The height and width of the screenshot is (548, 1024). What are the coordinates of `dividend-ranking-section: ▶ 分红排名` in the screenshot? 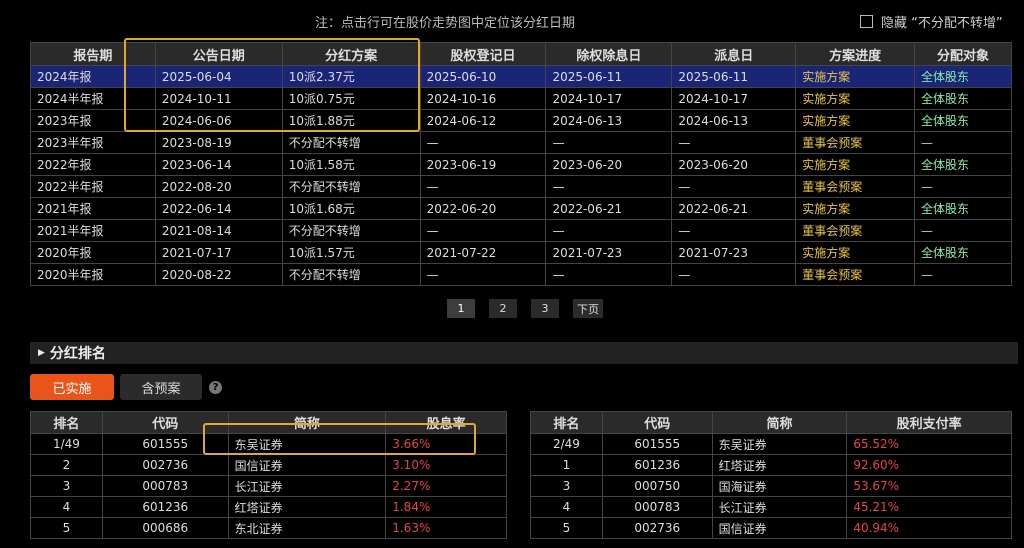 It's located at (524, 353).